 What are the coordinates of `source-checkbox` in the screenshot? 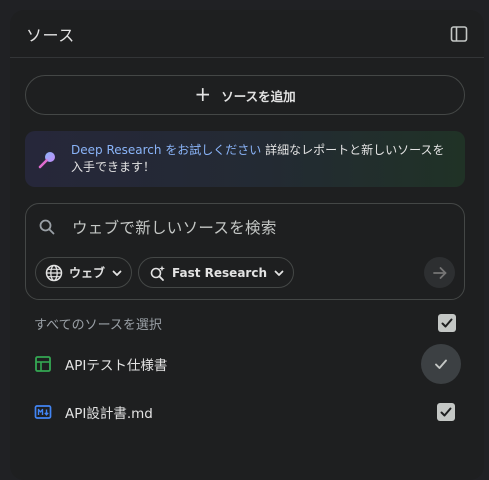 It's located at (446, 412).